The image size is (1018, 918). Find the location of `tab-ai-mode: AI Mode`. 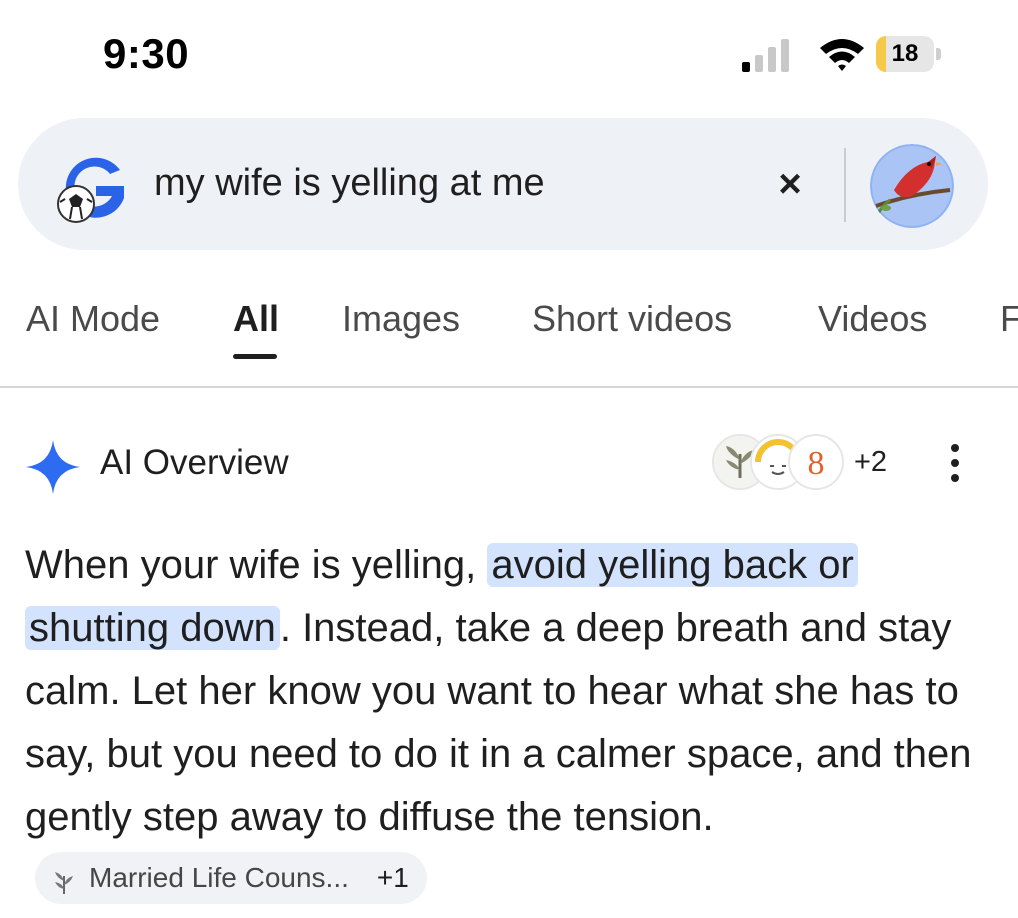

tab-ai-mode: AI Mode is located at coordinates (93, 319).